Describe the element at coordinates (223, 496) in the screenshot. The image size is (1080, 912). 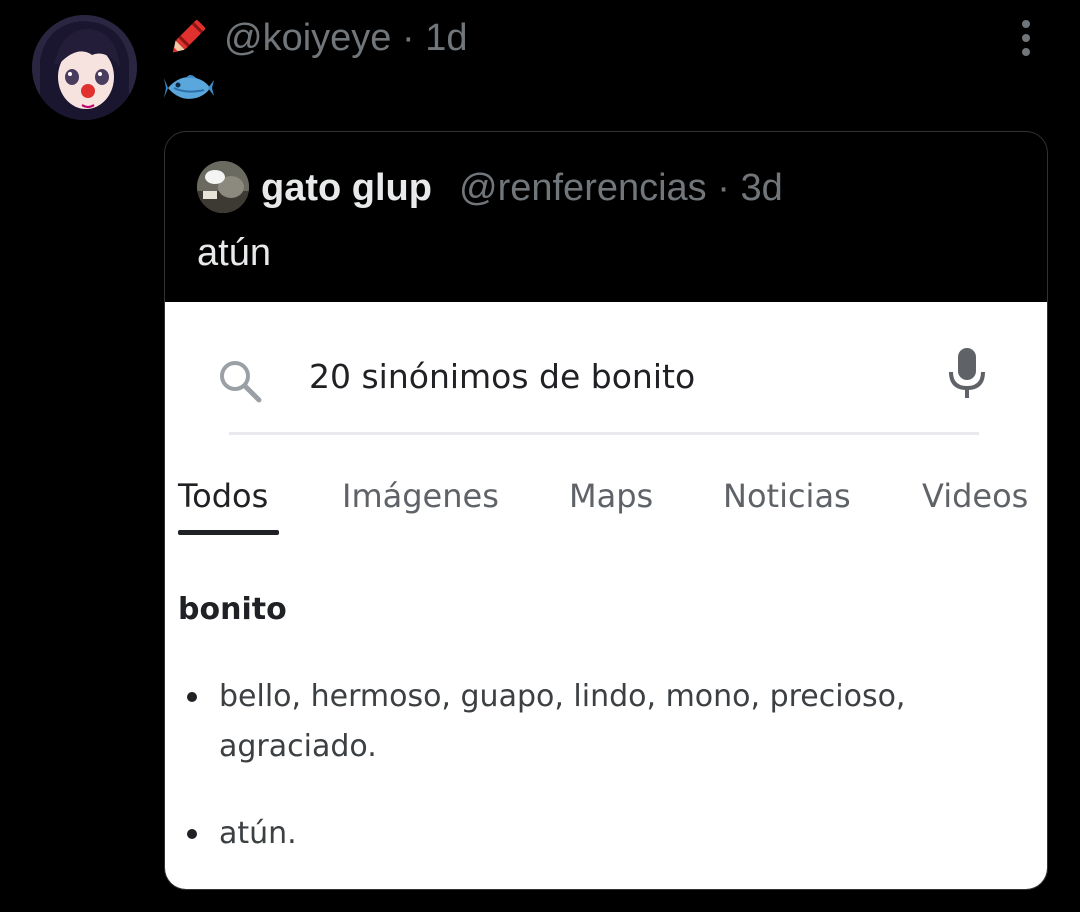
I see `tab-todos: Todos` at that location.